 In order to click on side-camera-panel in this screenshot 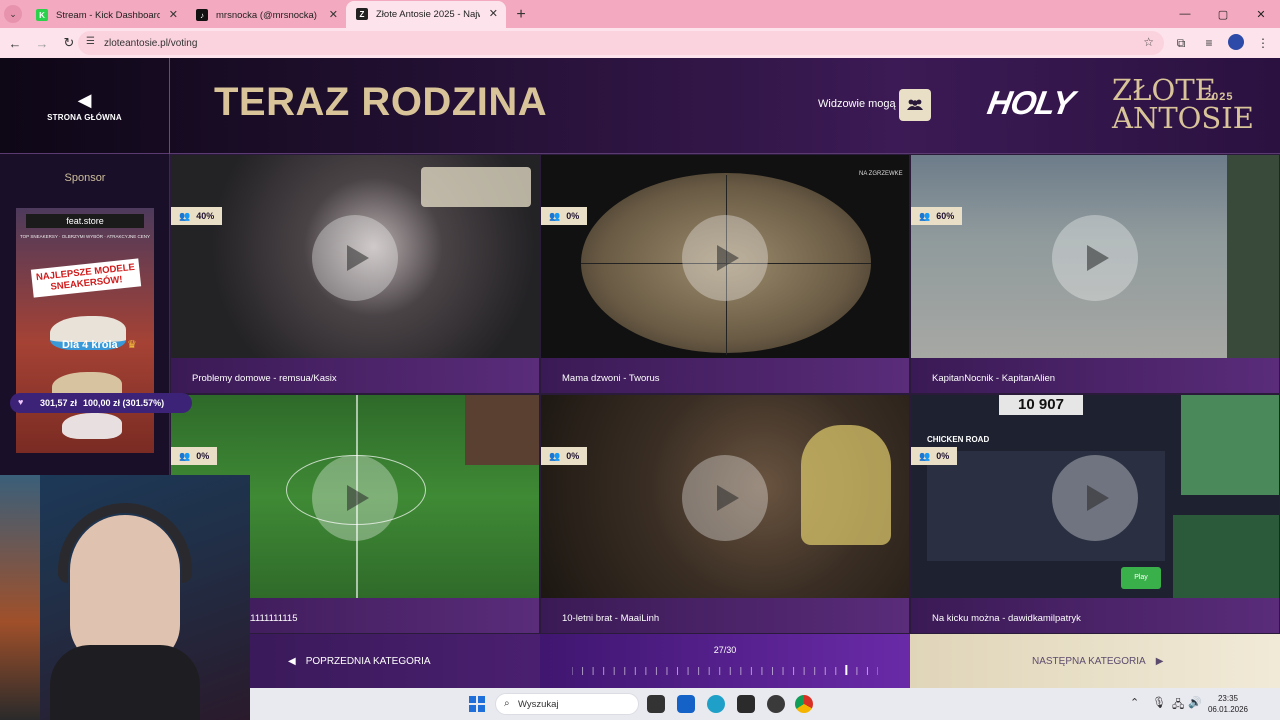, I will do `click(1253, 257)`.